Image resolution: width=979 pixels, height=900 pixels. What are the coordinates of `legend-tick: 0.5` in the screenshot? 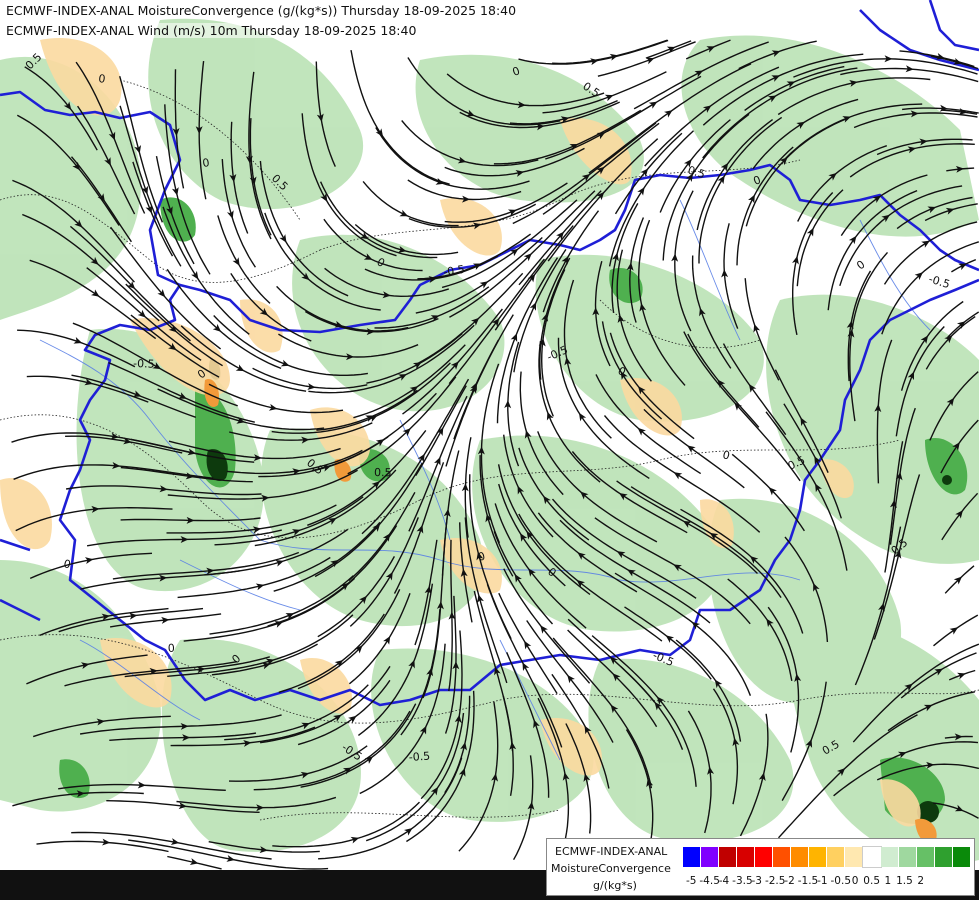 It's located at (871, 881).